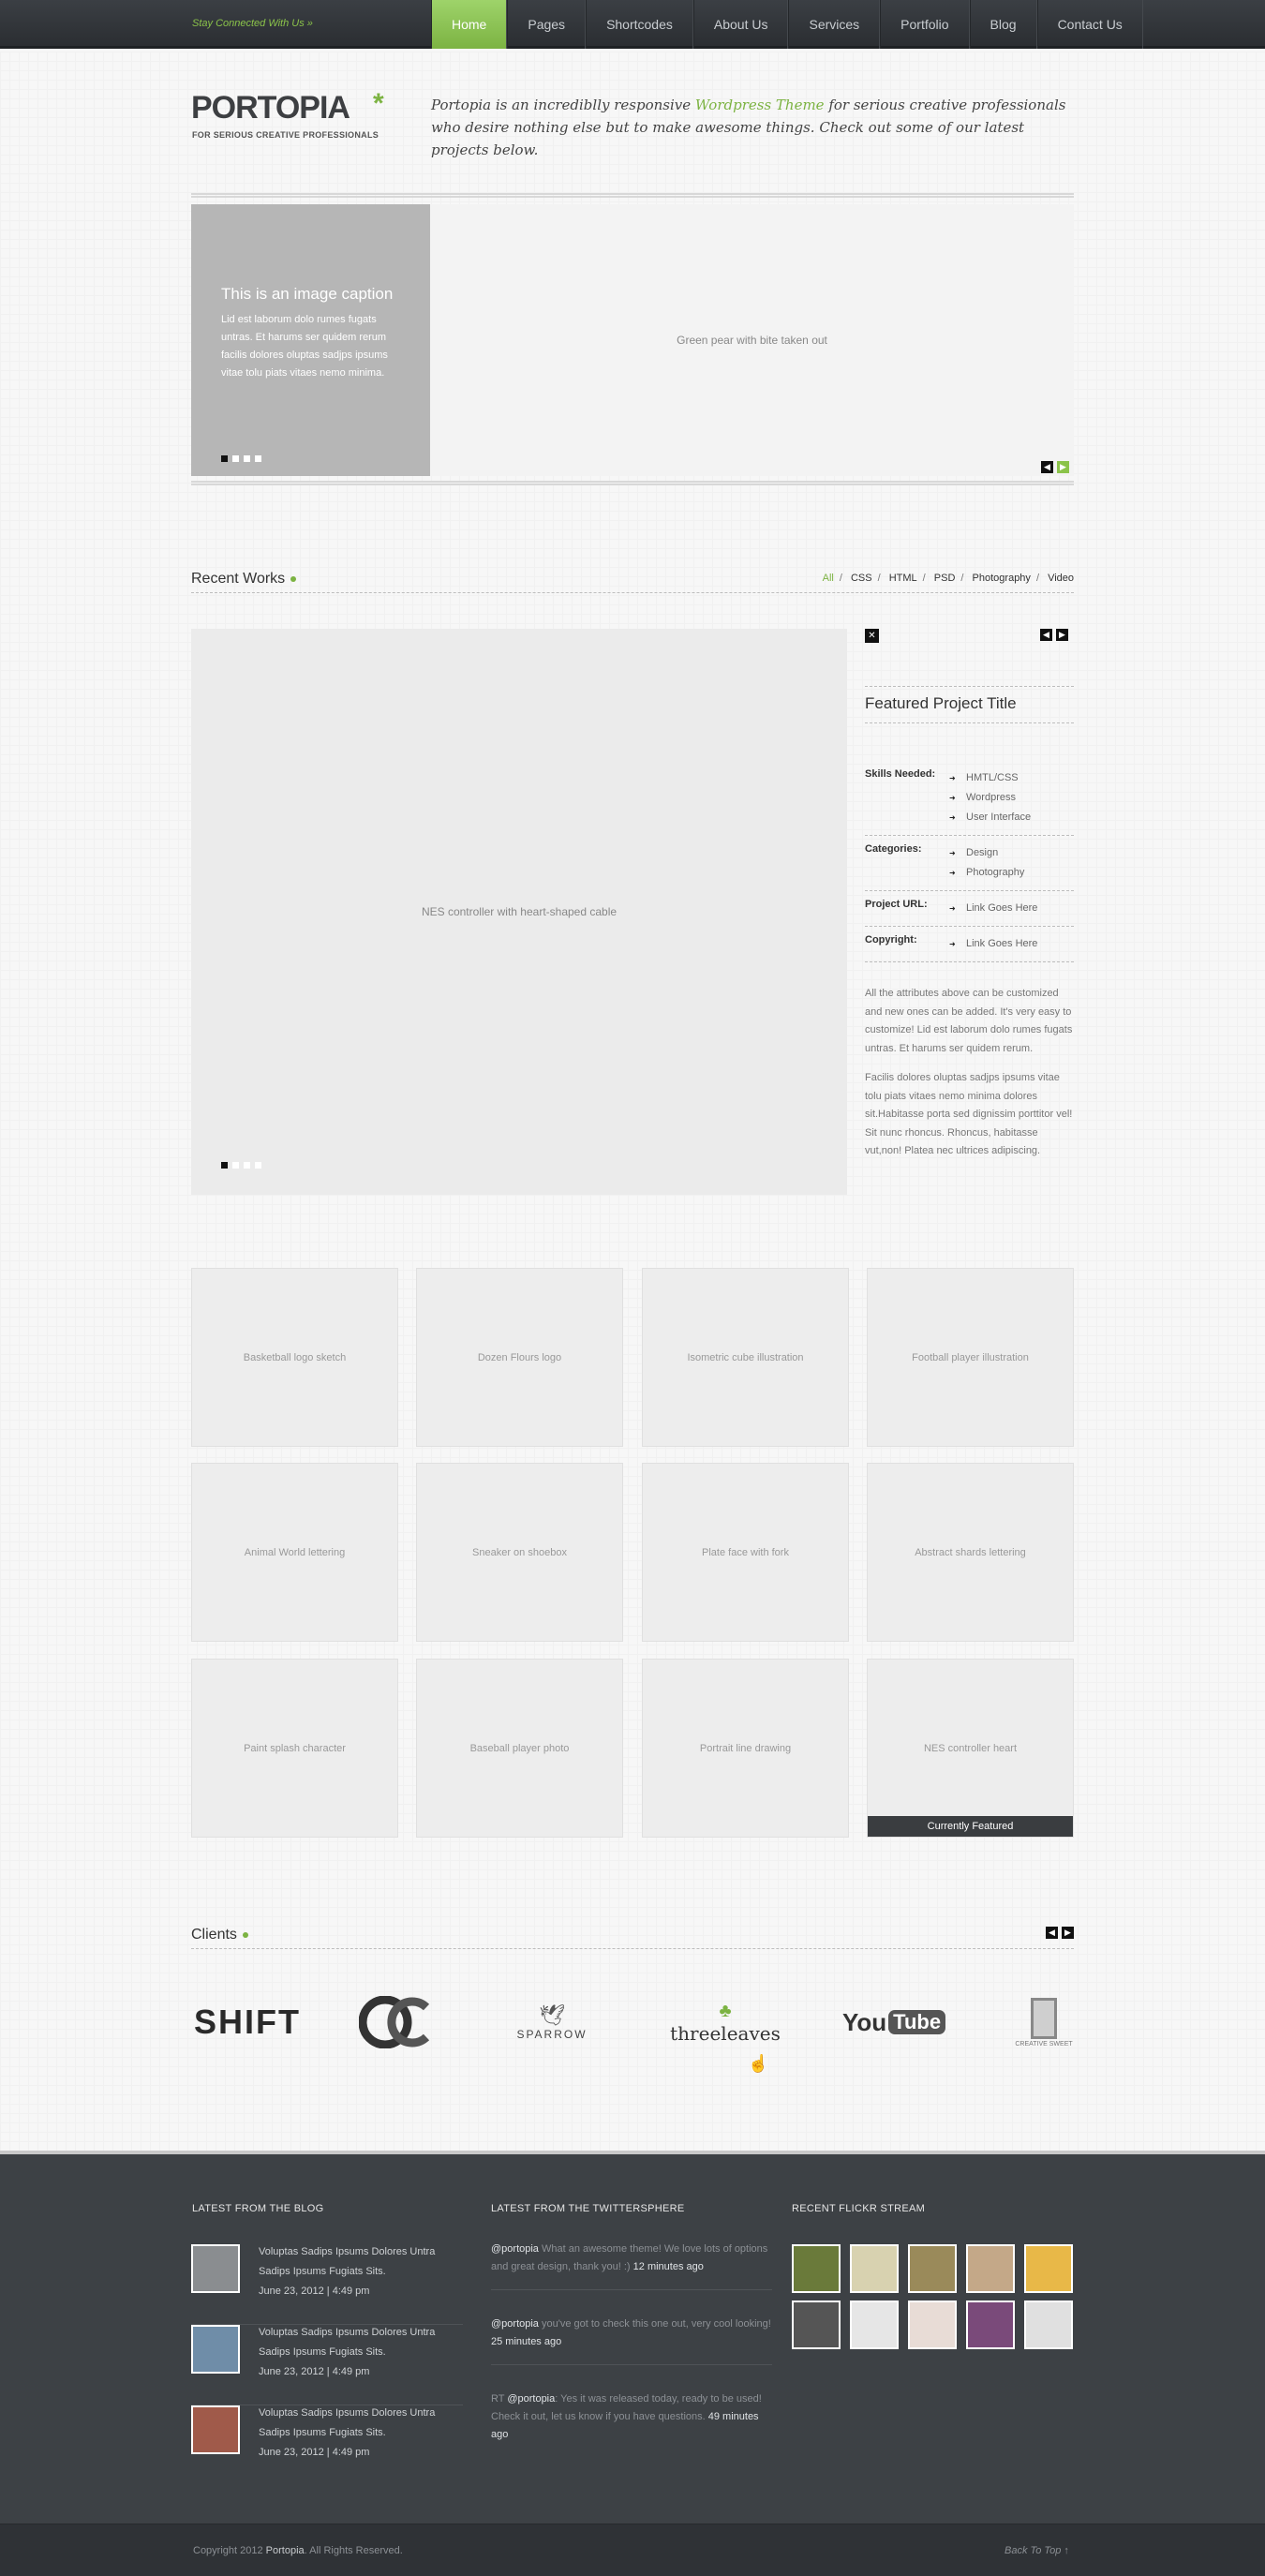 This screenshot has width=1265, height=2576. Describe the element at coordinates (745, 1748) in the screenshot. I see `portfolio-thumb: Portrait line drawing` at that location.